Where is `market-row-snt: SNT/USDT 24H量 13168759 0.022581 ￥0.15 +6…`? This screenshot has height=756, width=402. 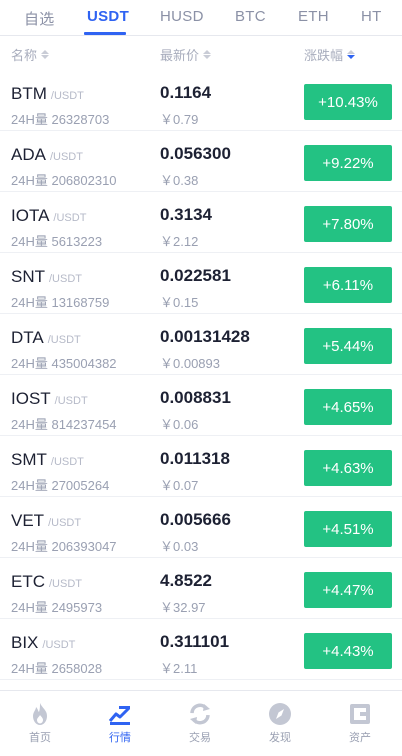 market-row-snt: SNT/USDT 24H量 13168759 0.022581 ￥0.15 +6… is located at coordinates (201, 283).